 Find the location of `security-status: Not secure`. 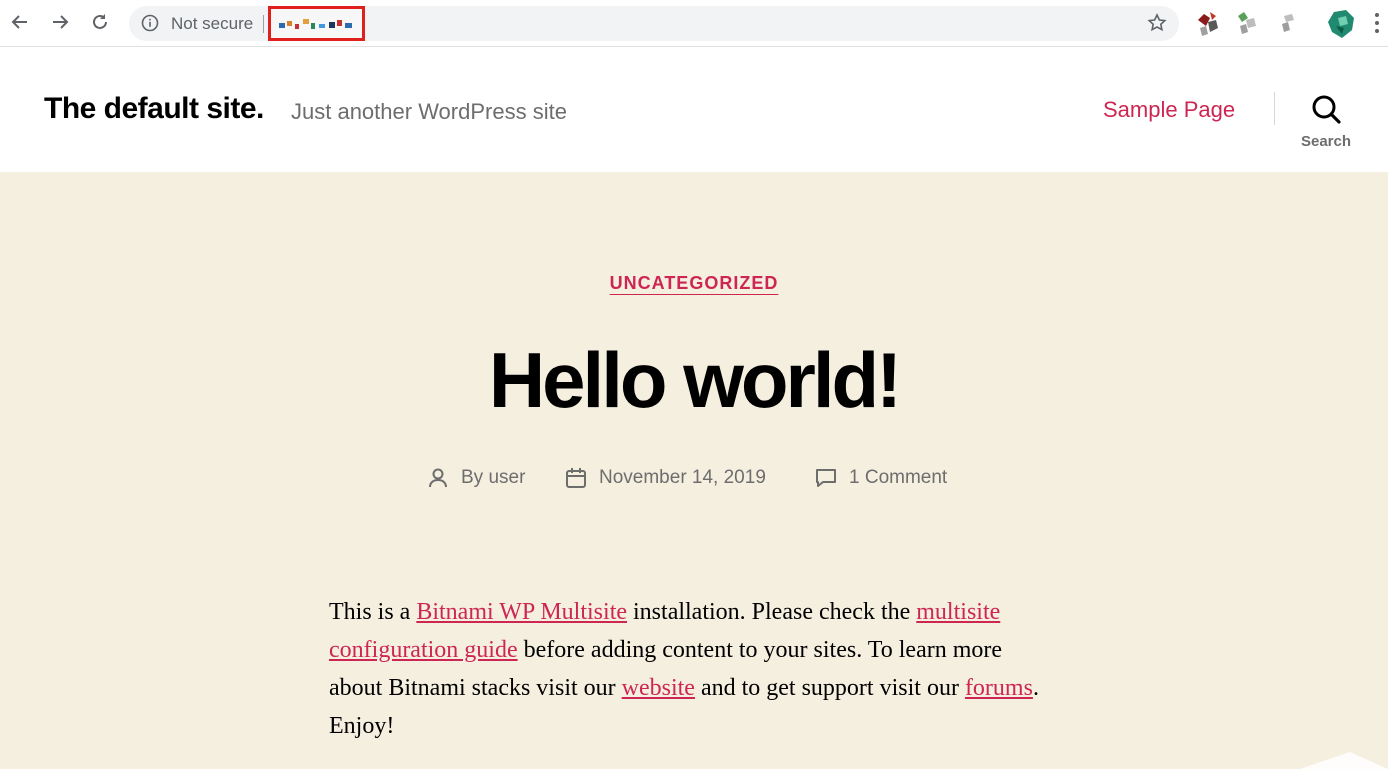

security-status: Not secure is located at coordinates (212, 24).